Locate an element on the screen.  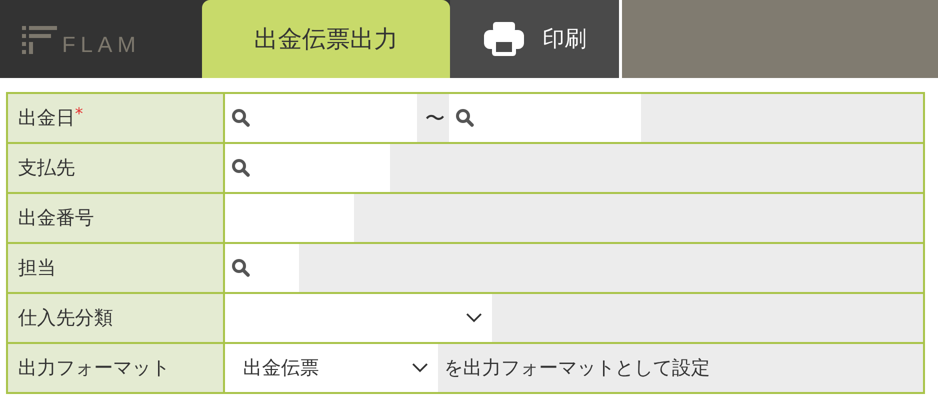
field-label-text: 出金日 is located at coordinates (46, 118).